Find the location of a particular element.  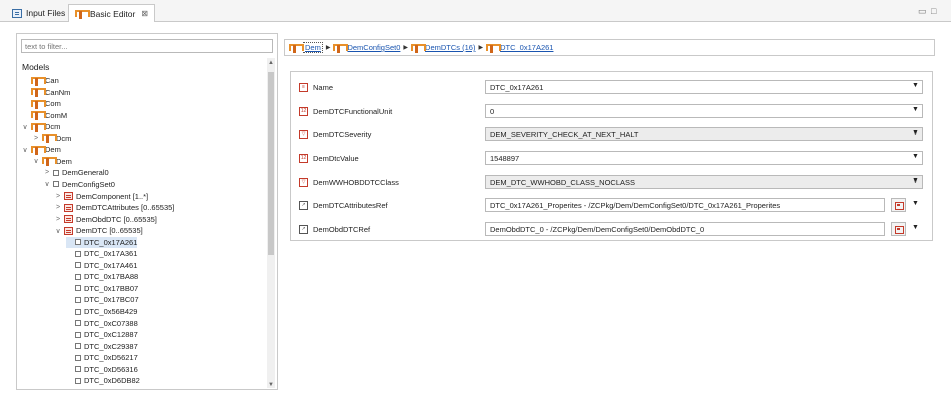

text-field: 1548897 is located at coordinates (704, 158).